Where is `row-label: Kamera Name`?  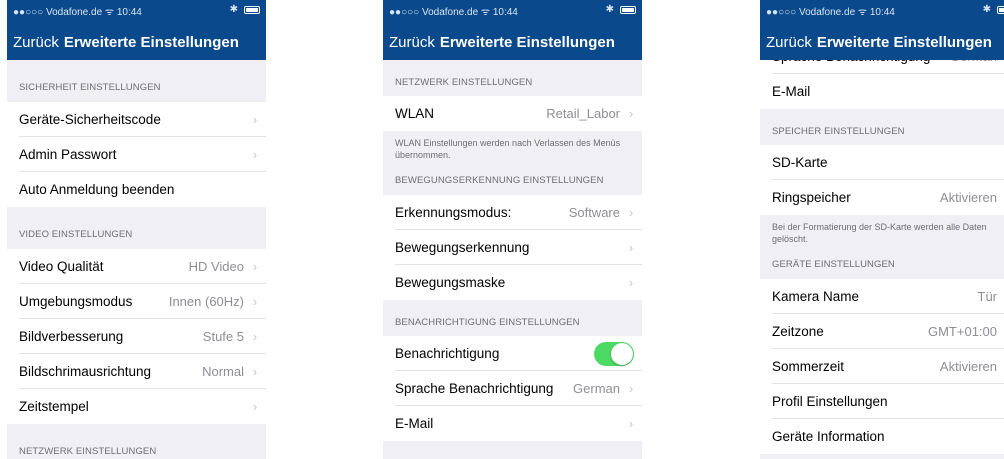
row-label: Kamera Name is located at coordinates (816, 296).